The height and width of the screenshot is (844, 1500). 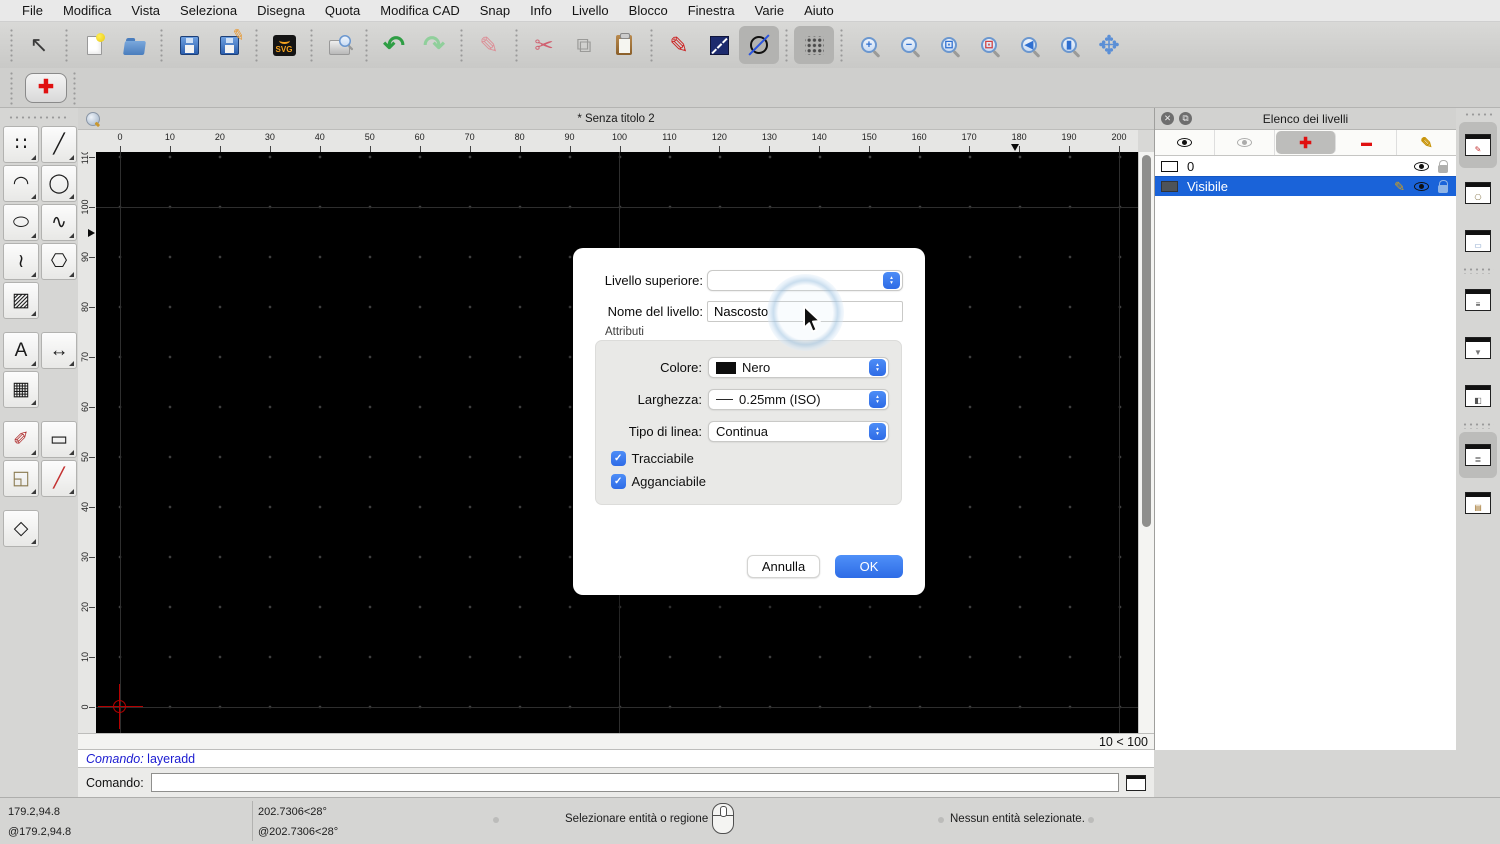 I want to click on dock-property-editor-button: ✎, so click(x=1478, y=145).